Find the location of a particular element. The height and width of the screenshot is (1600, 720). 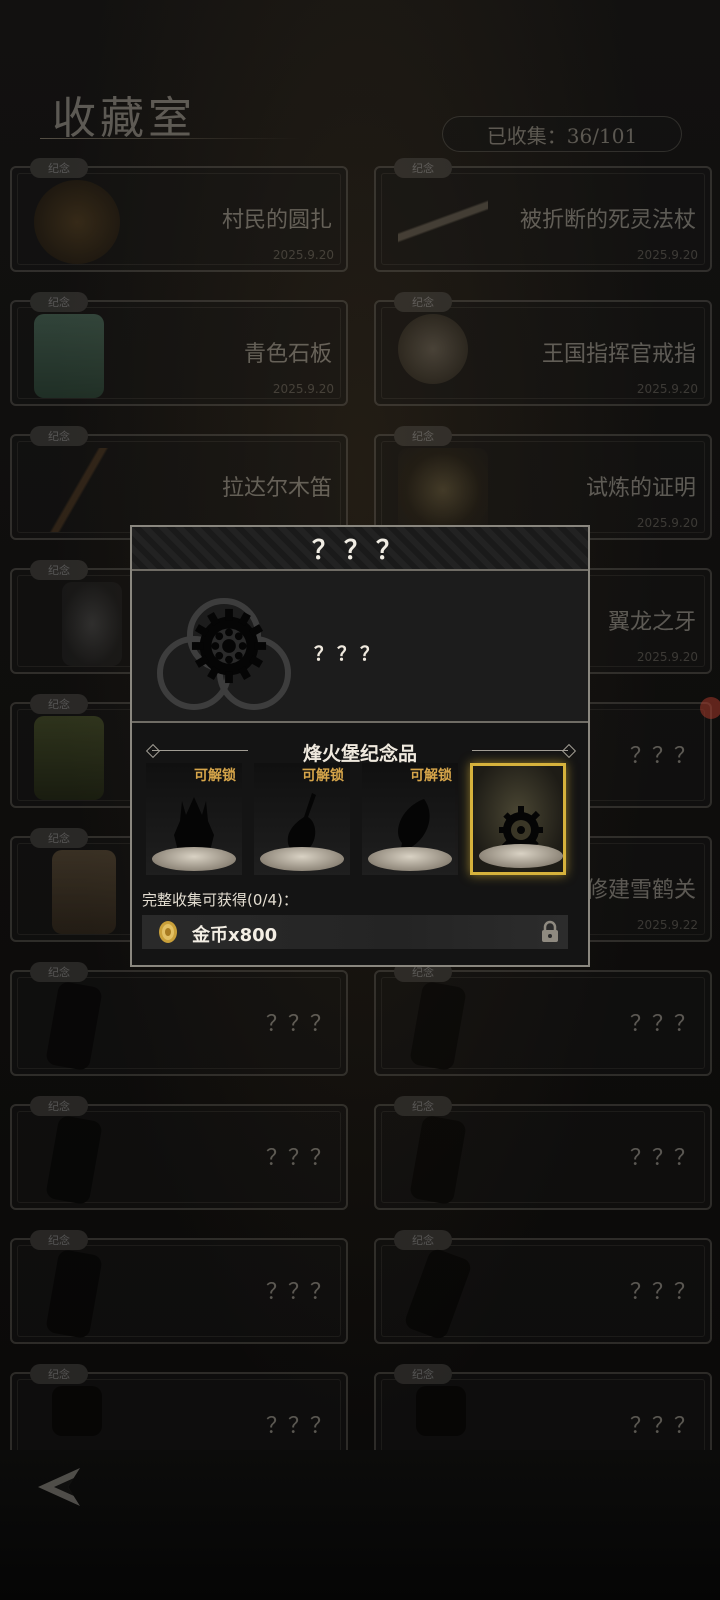

card-name: 青色石板 is located at coordinates (287, 354).